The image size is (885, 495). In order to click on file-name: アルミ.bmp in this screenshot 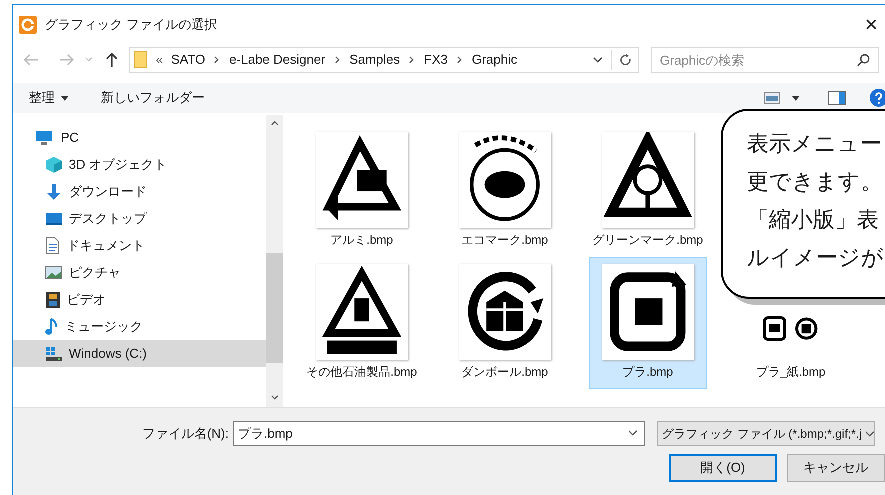, I will do `click(362, 240)`.